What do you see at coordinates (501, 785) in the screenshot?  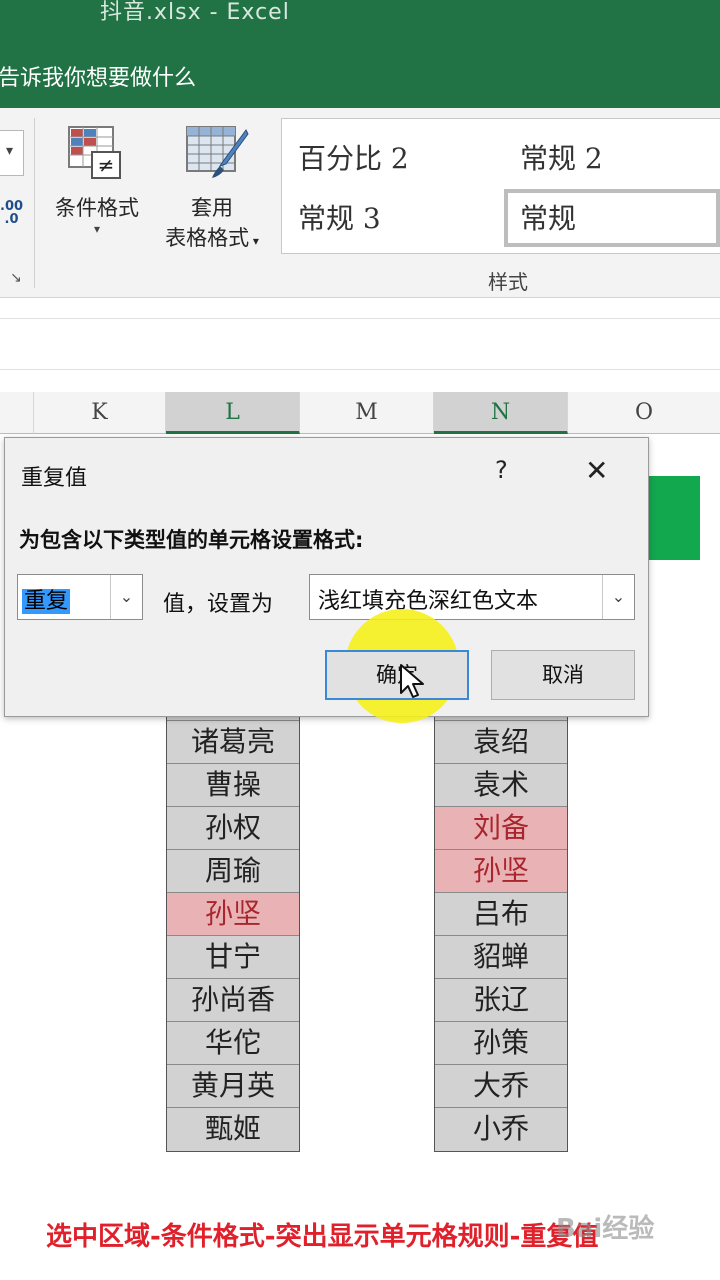 I see `table-cell: 袁术` at bounding box center [501, 785].